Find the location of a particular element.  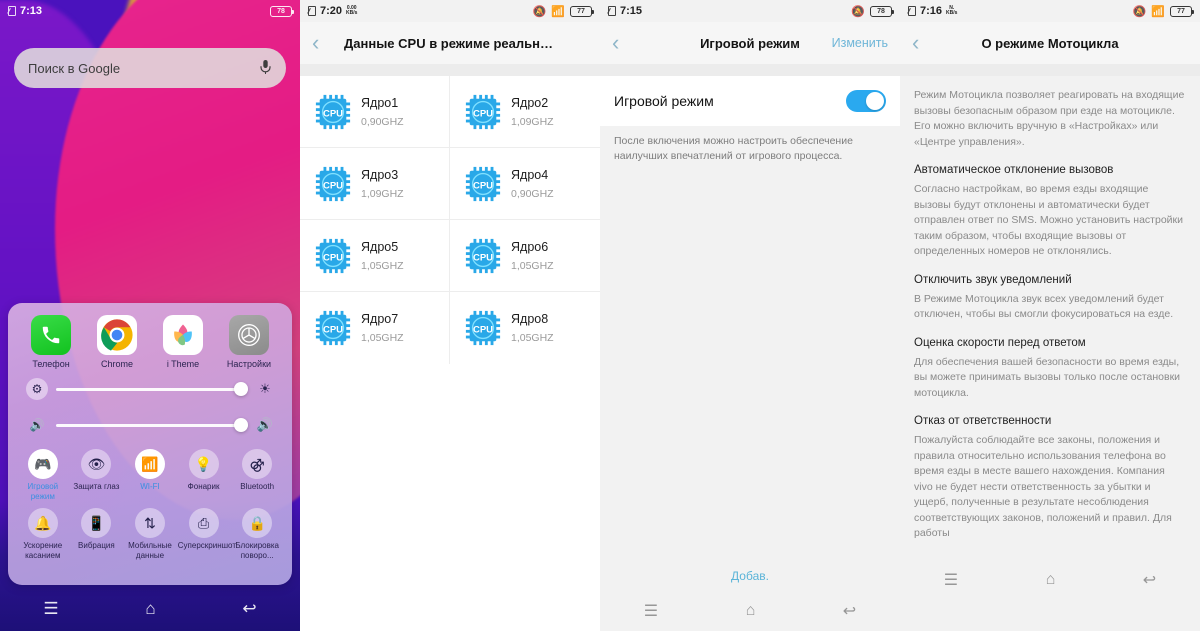

app-bar-separator is located at coordinates (1050, 70).